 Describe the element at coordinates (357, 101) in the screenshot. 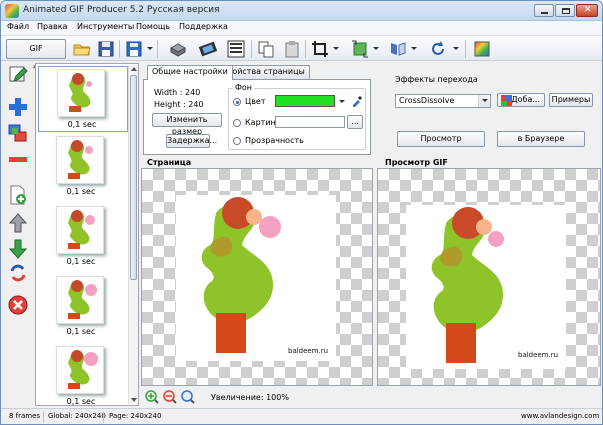

I see `eyedropper-icon` at that location.